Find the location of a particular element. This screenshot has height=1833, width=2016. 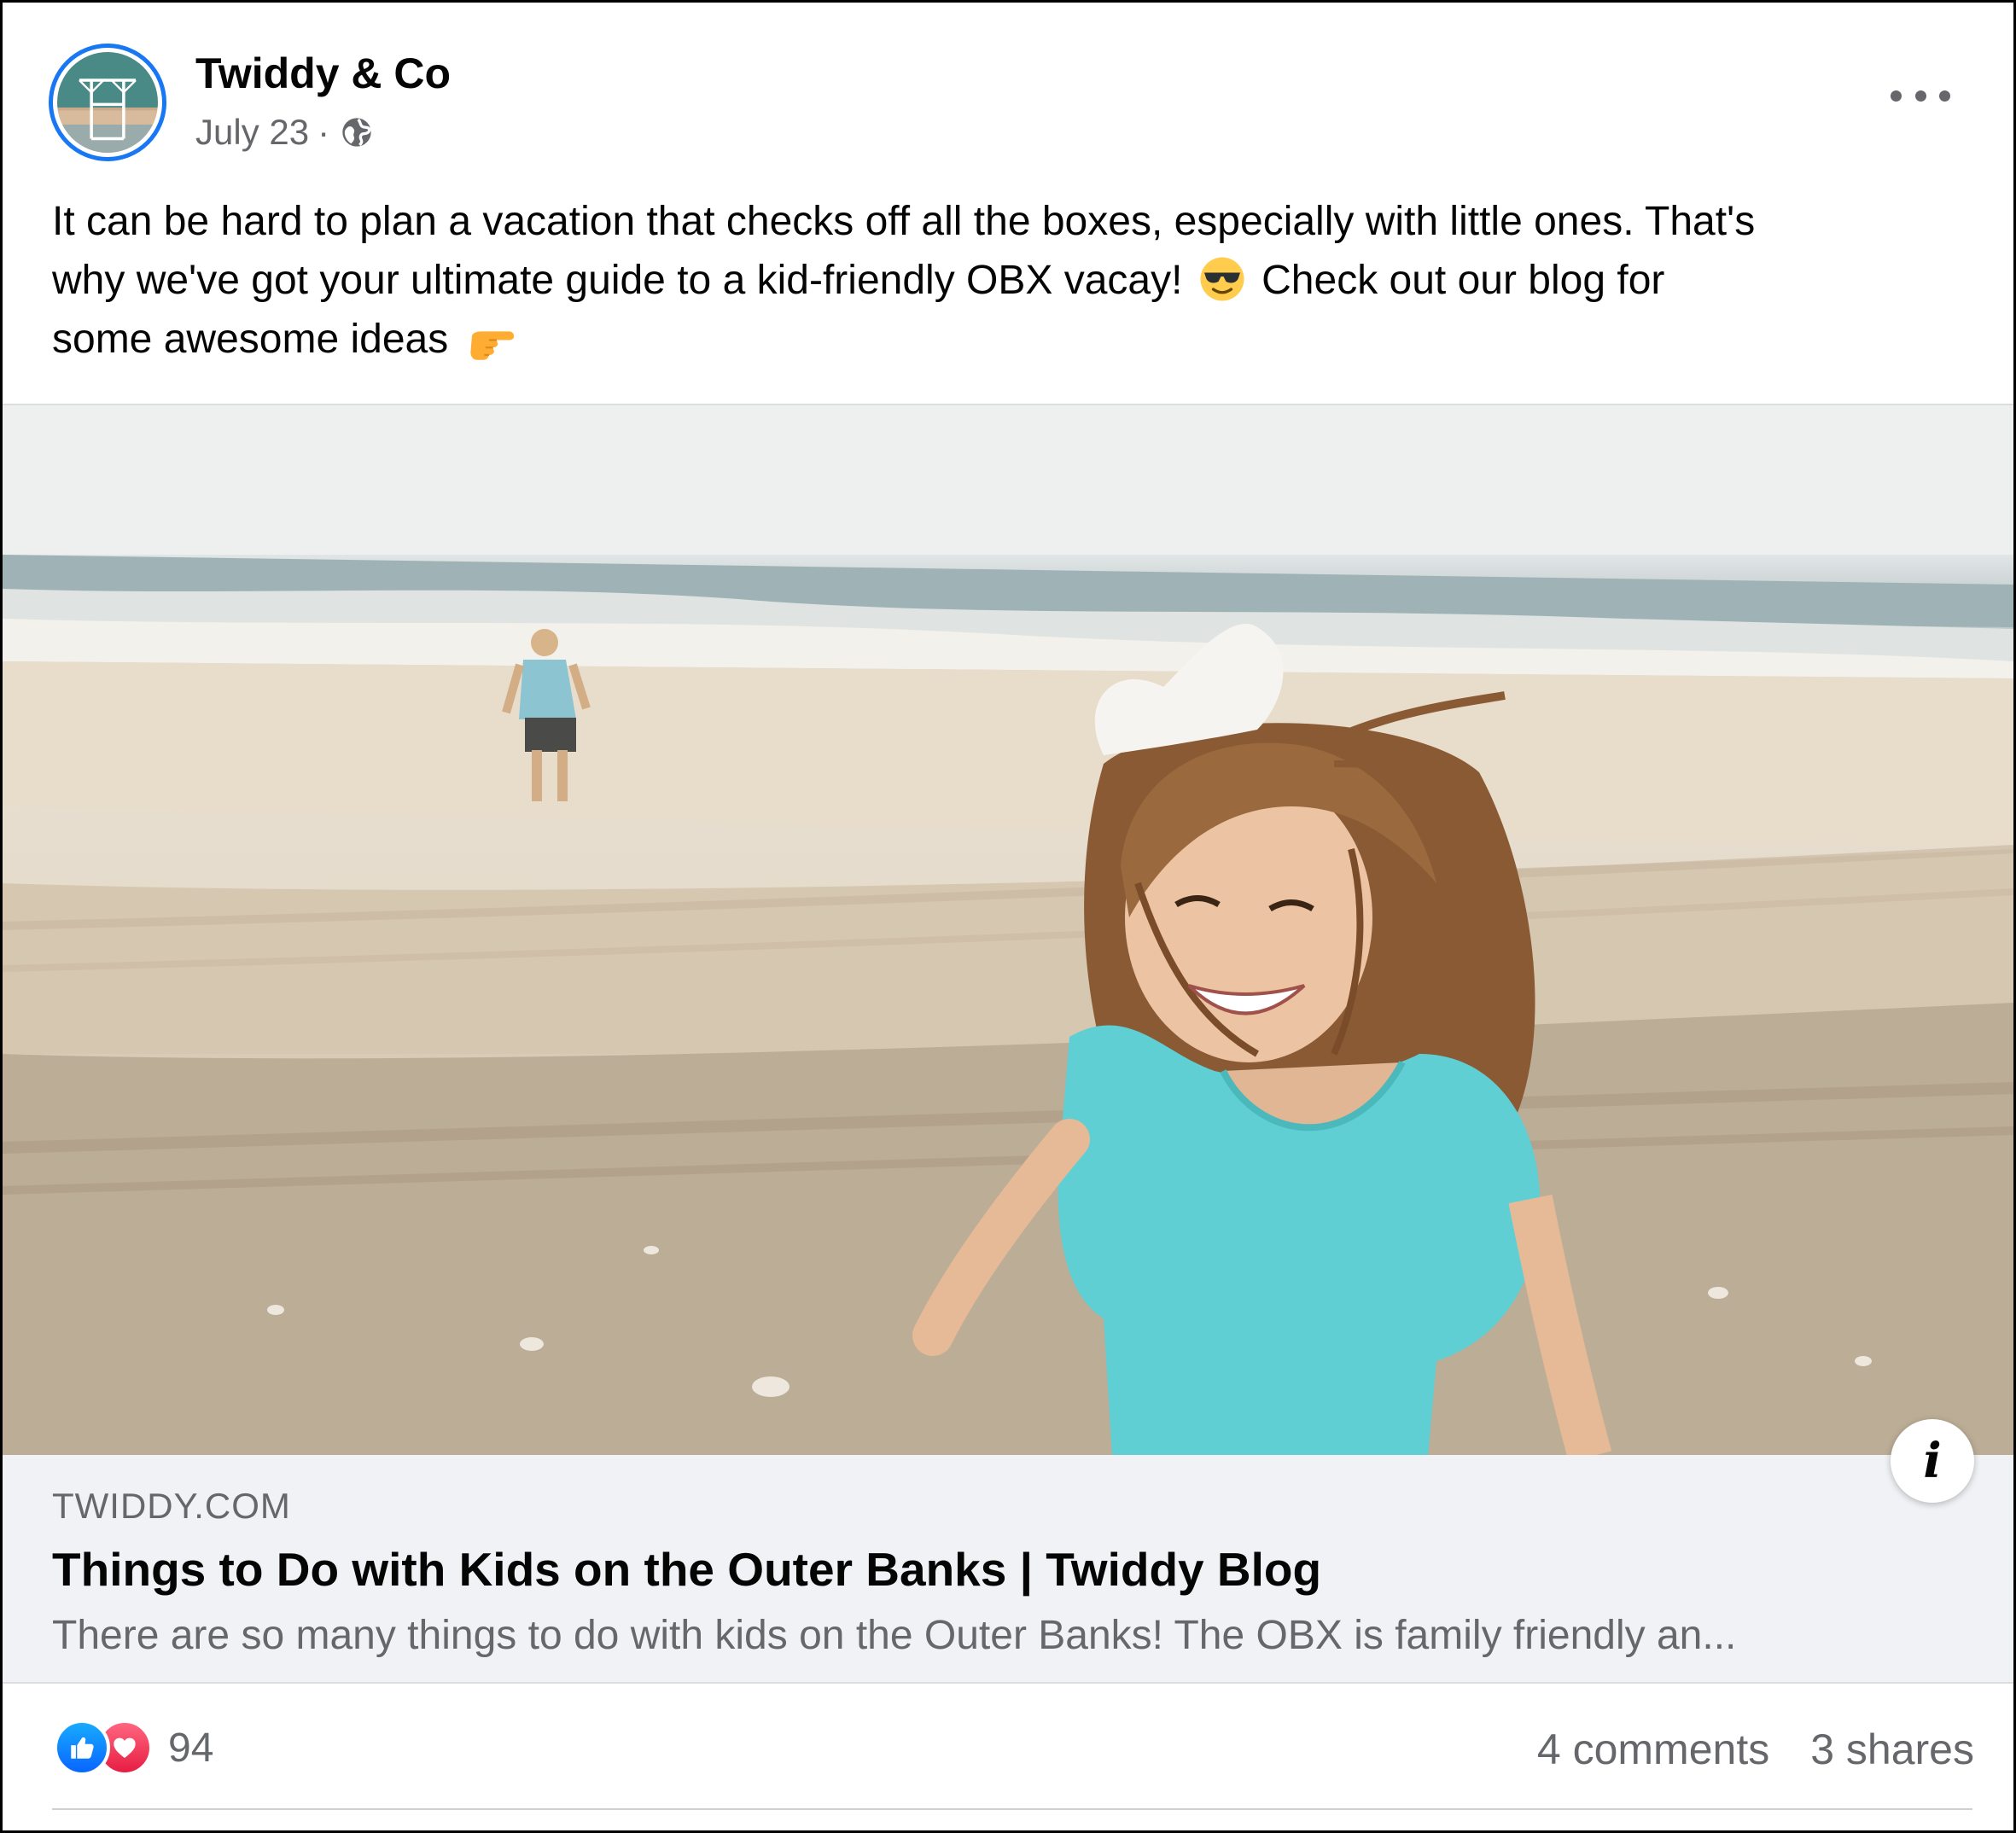

engagement-counts: 4 comments 3 shares is located at coordinates (1756, 1750).